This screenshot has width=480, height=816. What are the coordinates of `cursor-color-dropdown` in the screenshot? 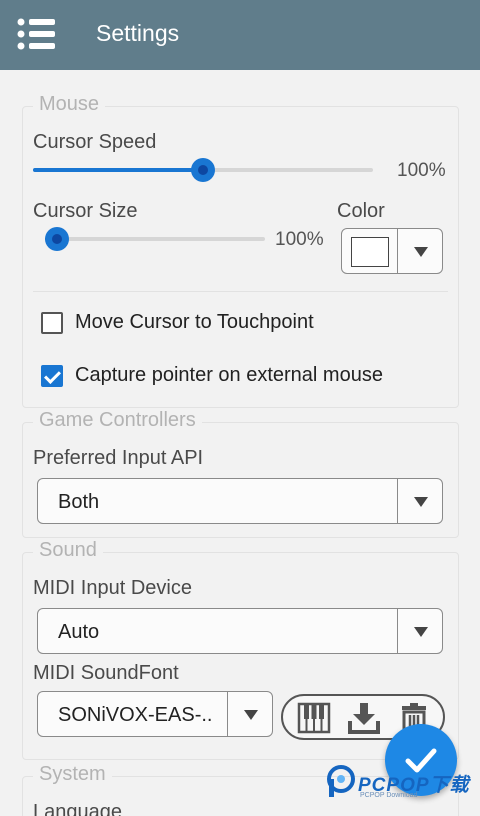 It's located at (392, 251).